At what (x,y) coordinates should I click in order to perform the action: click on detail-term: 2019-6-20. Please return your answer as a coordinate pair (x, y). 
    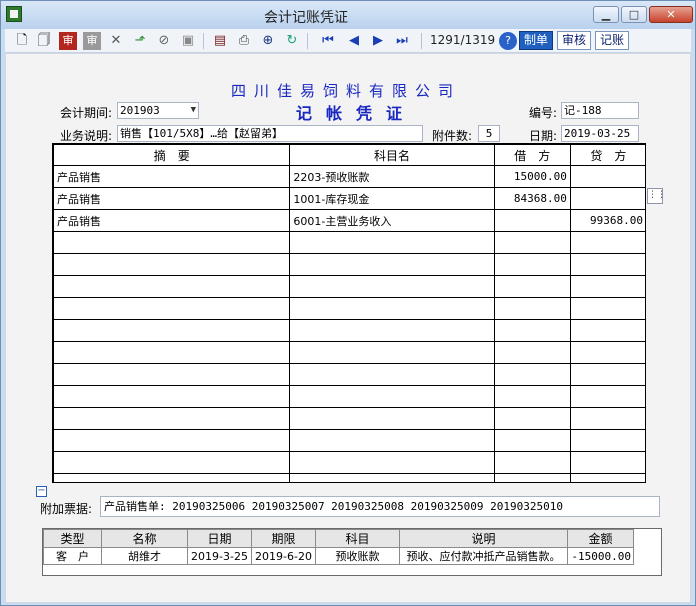
    Looking at the image, I should click on (283, 556).